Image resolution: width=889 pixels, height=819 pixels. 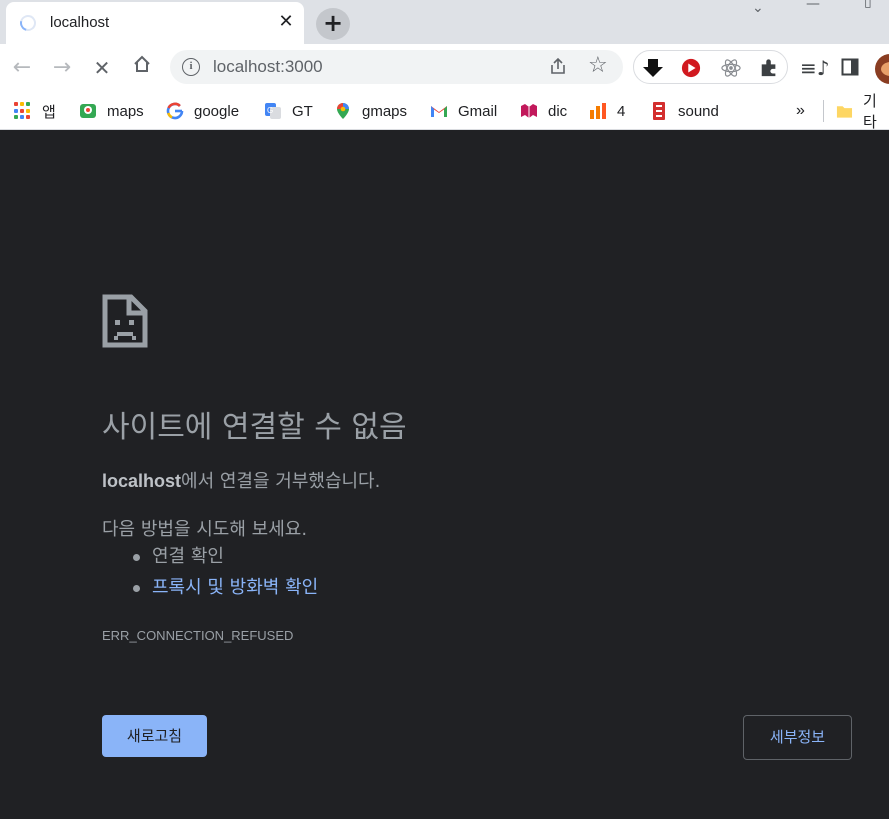 I want to click on url-text: localhost:3000, so click(x=268, y=67).